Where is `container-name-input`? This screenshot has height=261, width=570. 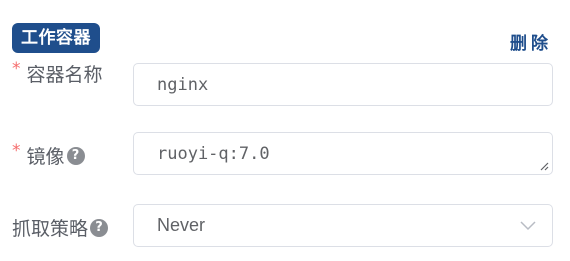
container-name-input is located at coordinates (343, 84).